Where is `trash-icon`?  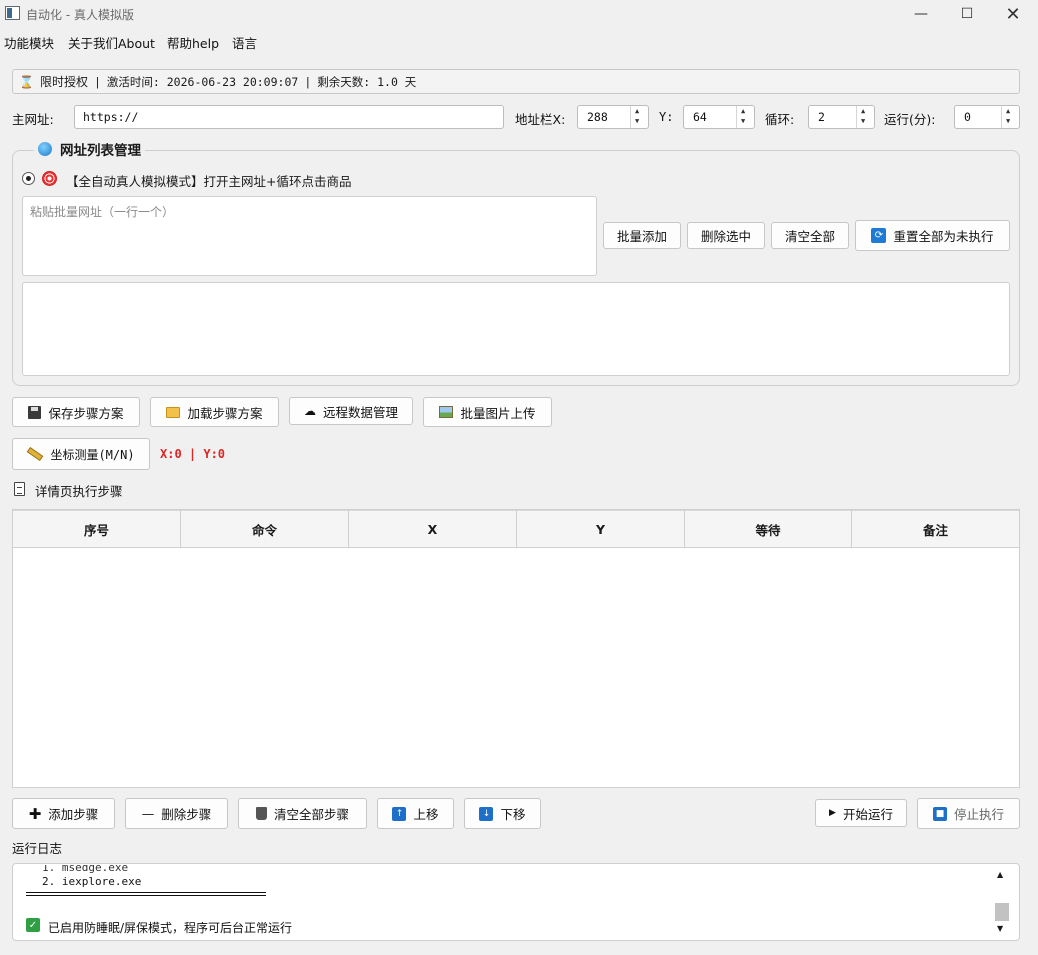 trash-icon is located at coordinates (261, 813).